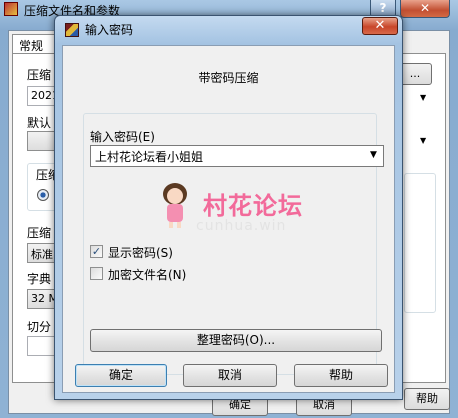 The image size is (458, 418). Describe the element at coordinates (39, 279) in the screenshot. I see `dictionary-size-label: 字典` at that location.